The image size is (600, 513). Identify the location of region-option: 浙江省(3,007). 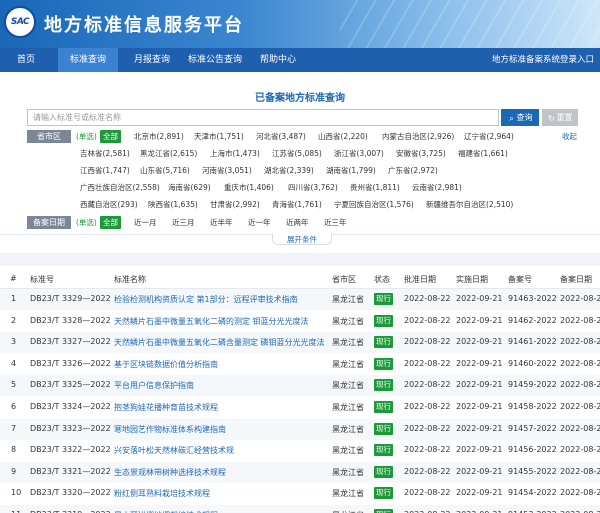
(359, 153).